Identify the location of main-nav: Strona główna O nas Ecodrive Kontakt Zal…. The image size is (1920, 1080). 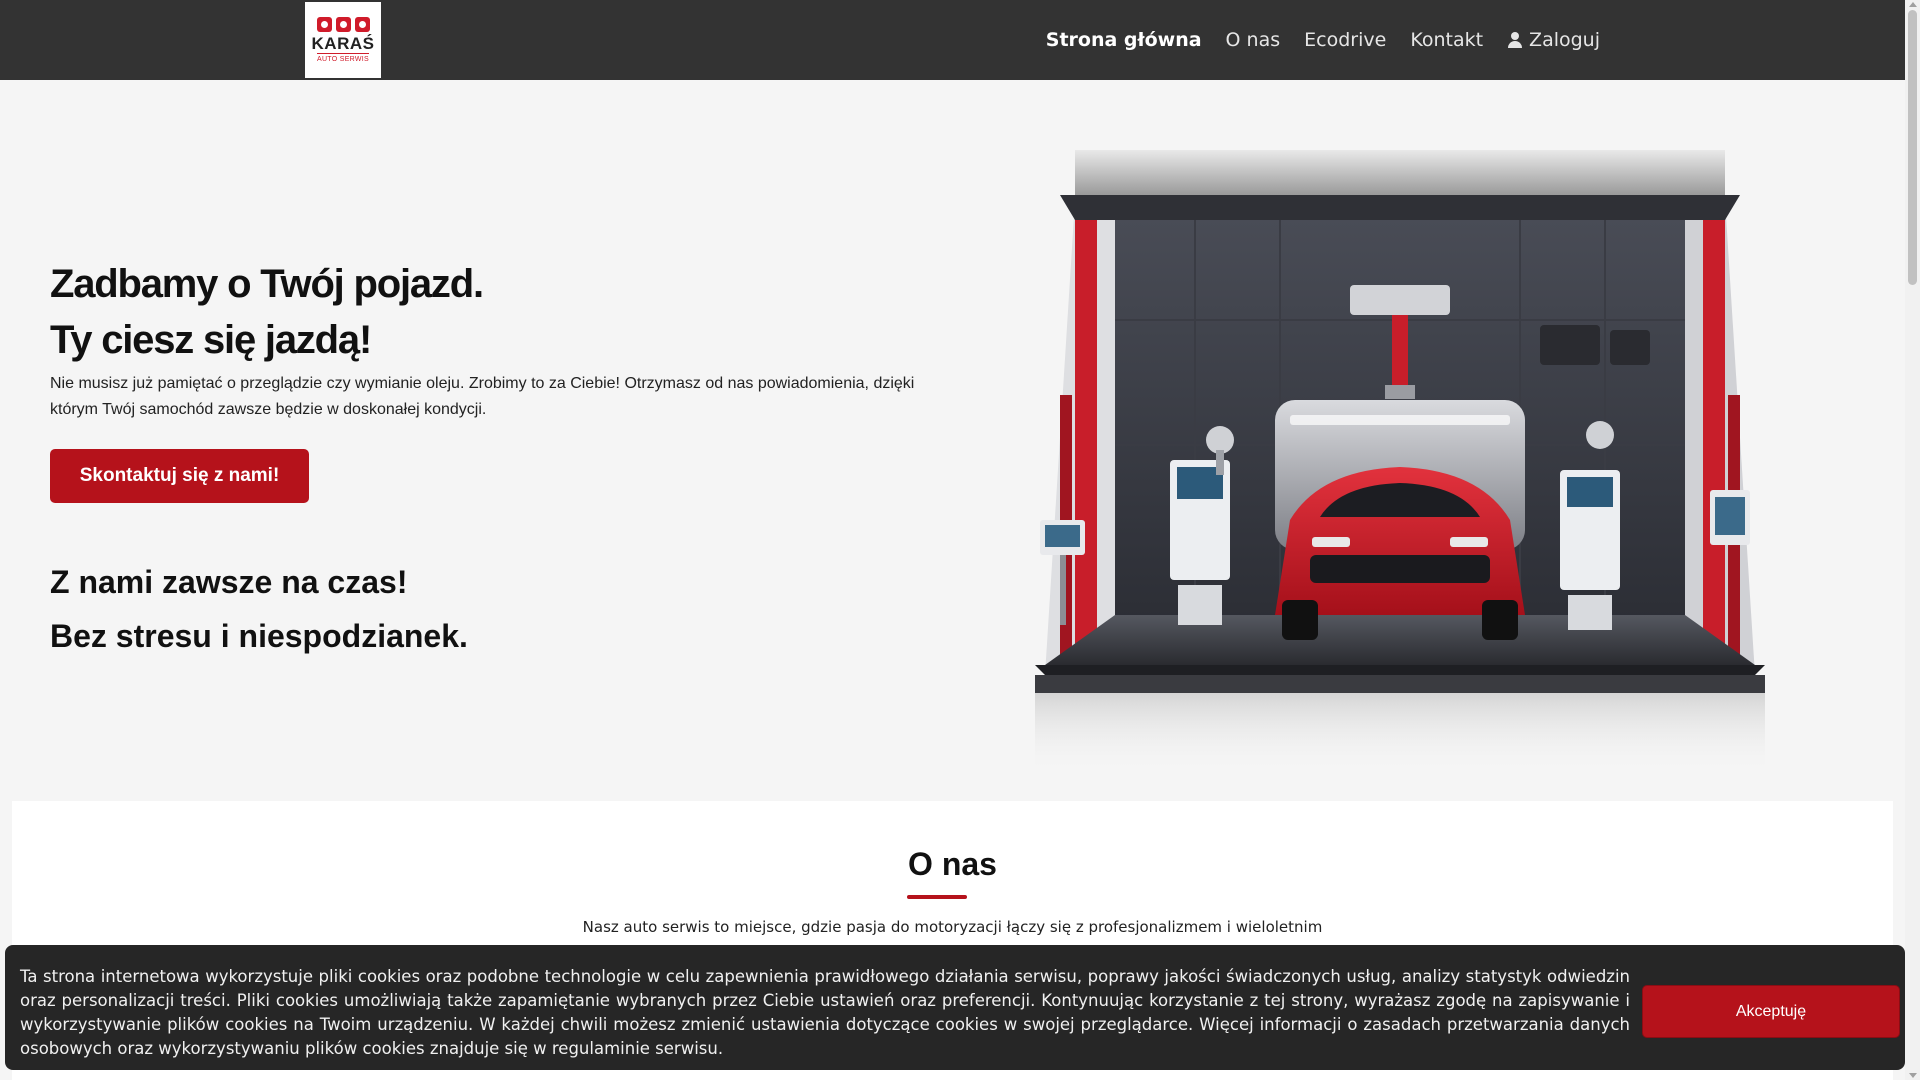
(1311, 40).